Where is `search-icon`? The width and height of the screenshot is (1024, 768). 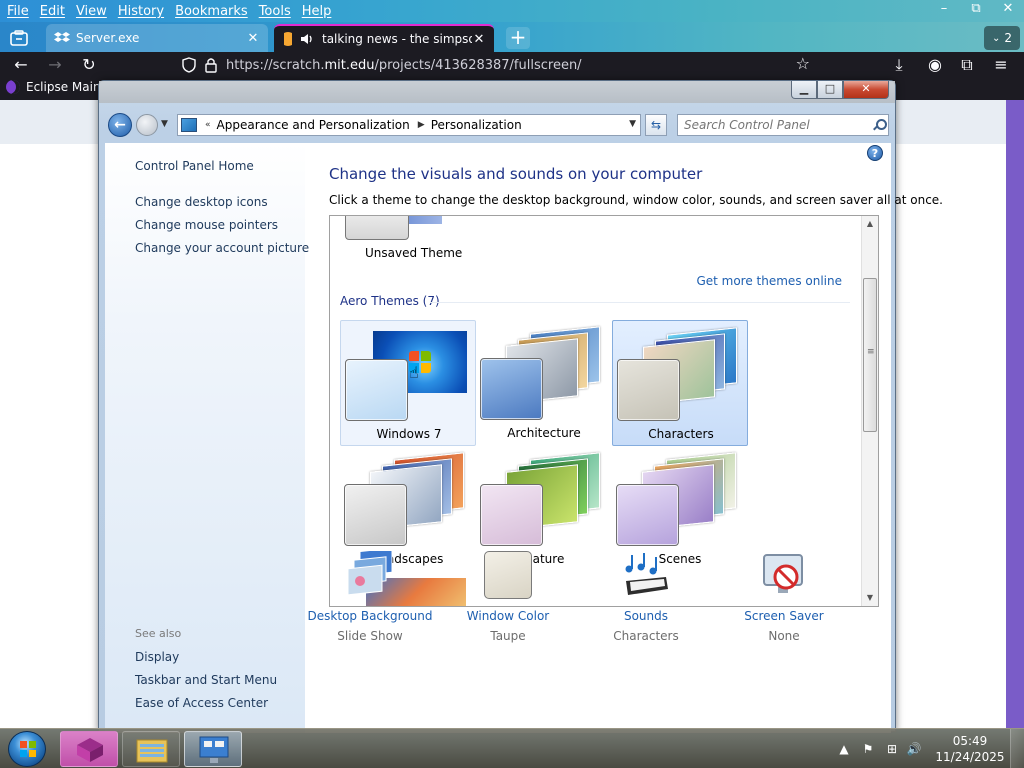
search-icon is located at coordinates (879, 125).